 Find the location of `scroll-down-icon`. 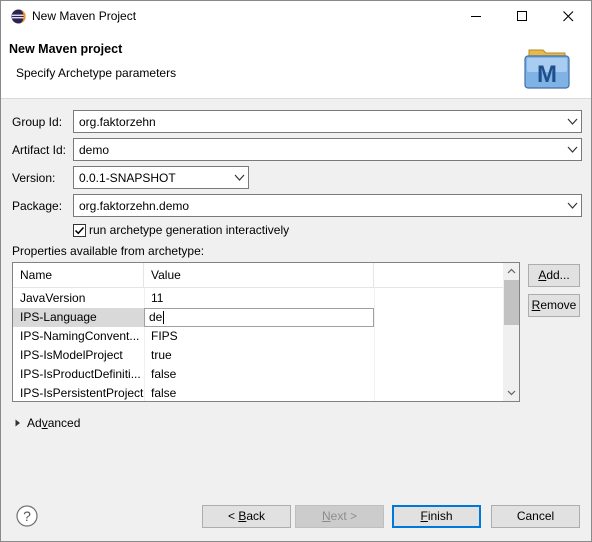

scroll-down-icon is located at coordinates (511, 392).